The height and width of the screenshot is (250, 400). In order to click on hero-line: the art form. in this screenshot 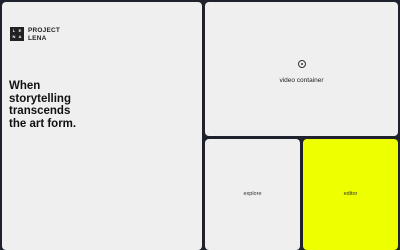, I will do `click(43, 123)`.